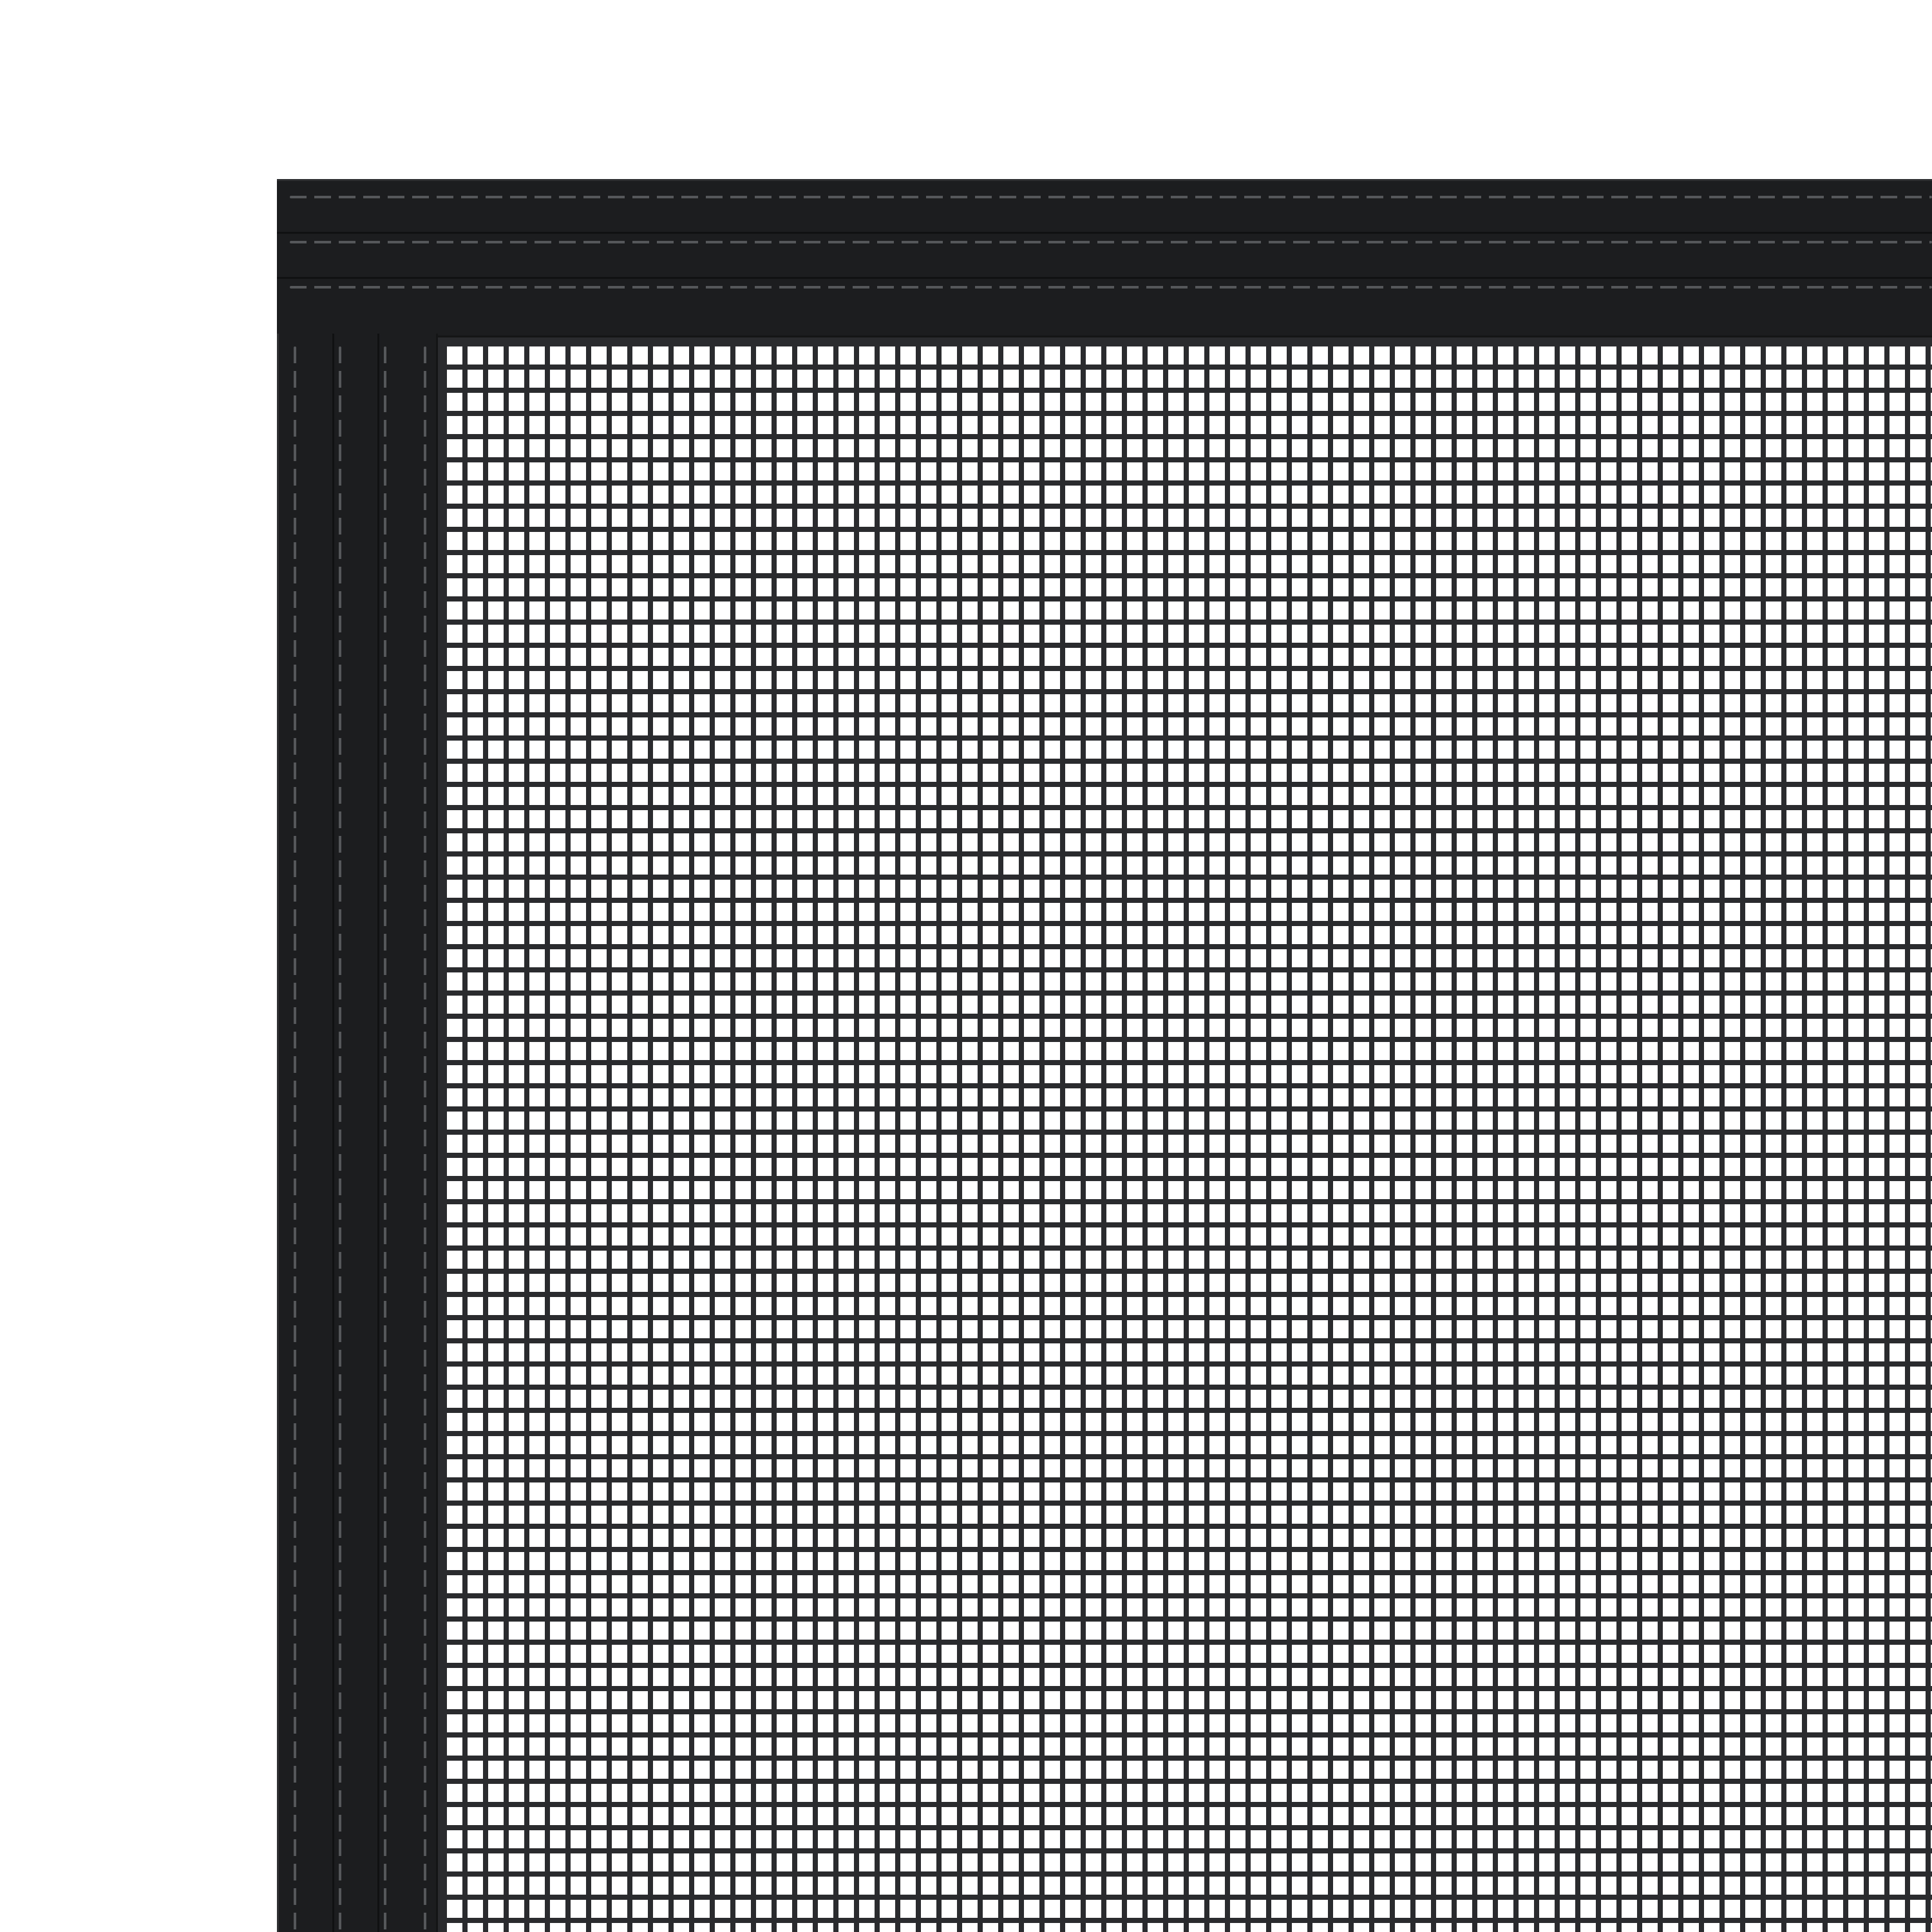 Image resolution: width=1932 pixels, height=1932 pixels. I want to click on left-hem-band, so click(357, 1133).